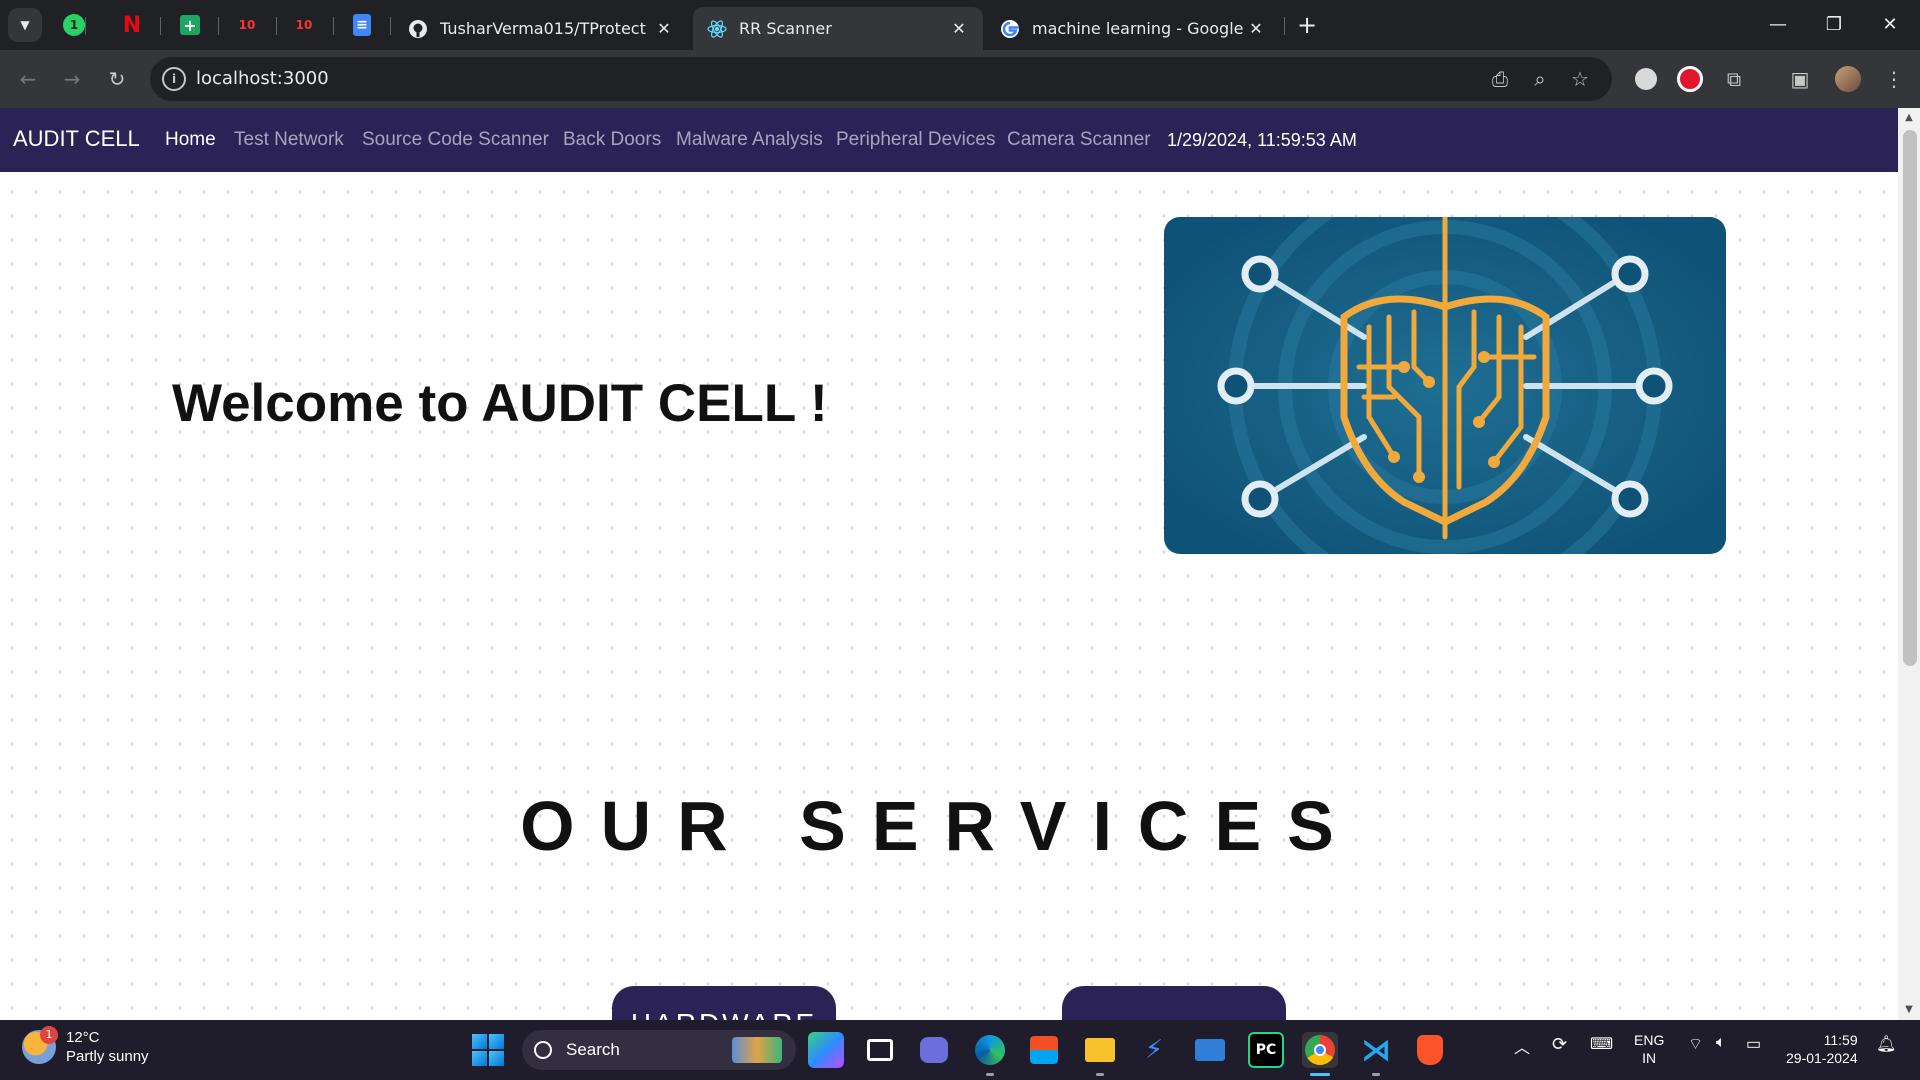 This screenshot has width=1920, height=1080. I want to click on bookmark-star-icon: ☆, so click(1580, 79).